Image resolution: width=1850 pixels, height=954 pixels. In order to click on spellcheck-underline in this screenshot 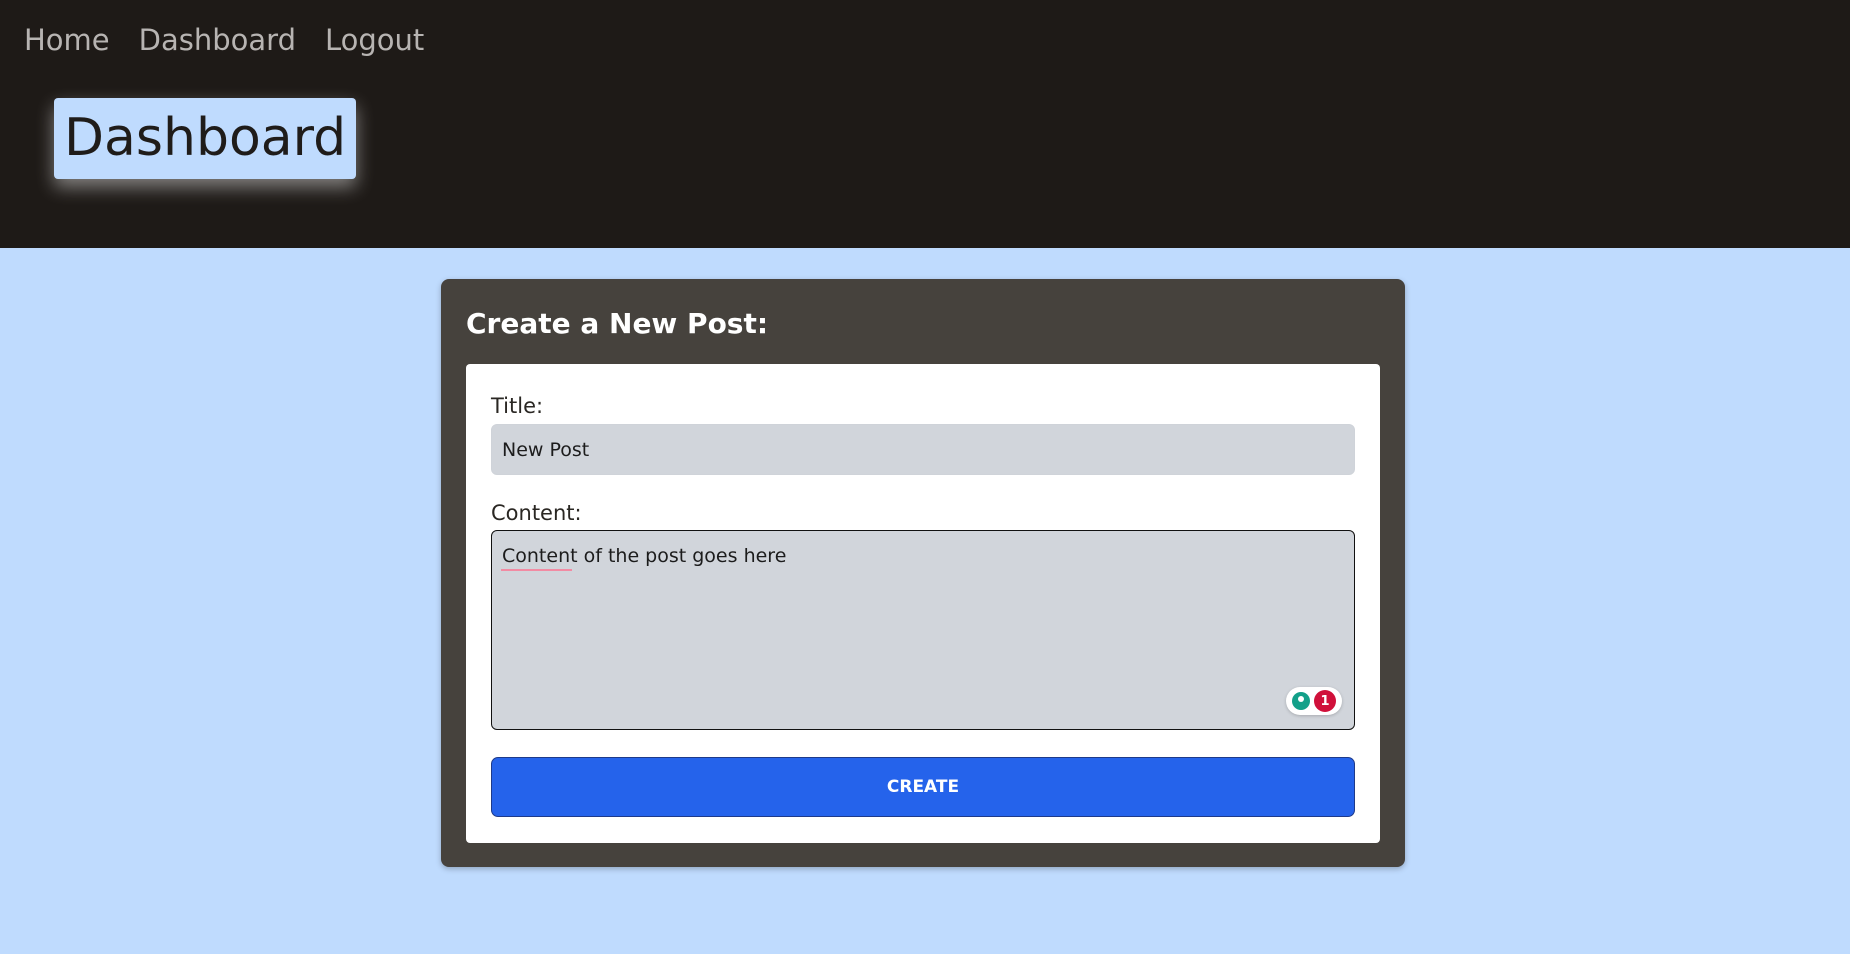, I will do `click(536, 570)`.